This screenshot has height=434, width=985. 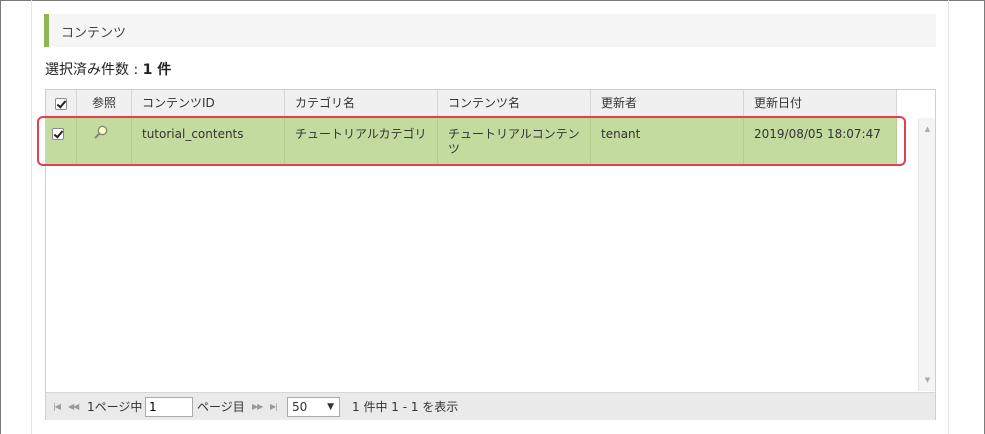 What do you see at coordinates (257, 407) in the screenshot?
I see `next-page-icon: ▶▶` at bounding box center [257, 407].